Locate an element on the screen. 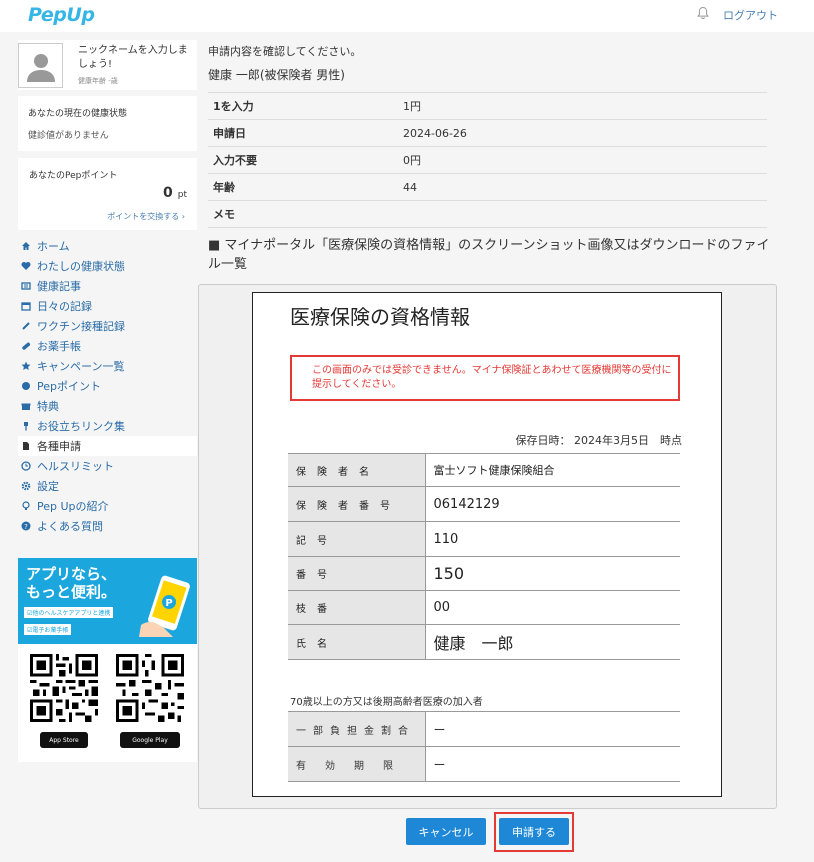  doc-row-label: 番号 is located at coordinates (357, 573).